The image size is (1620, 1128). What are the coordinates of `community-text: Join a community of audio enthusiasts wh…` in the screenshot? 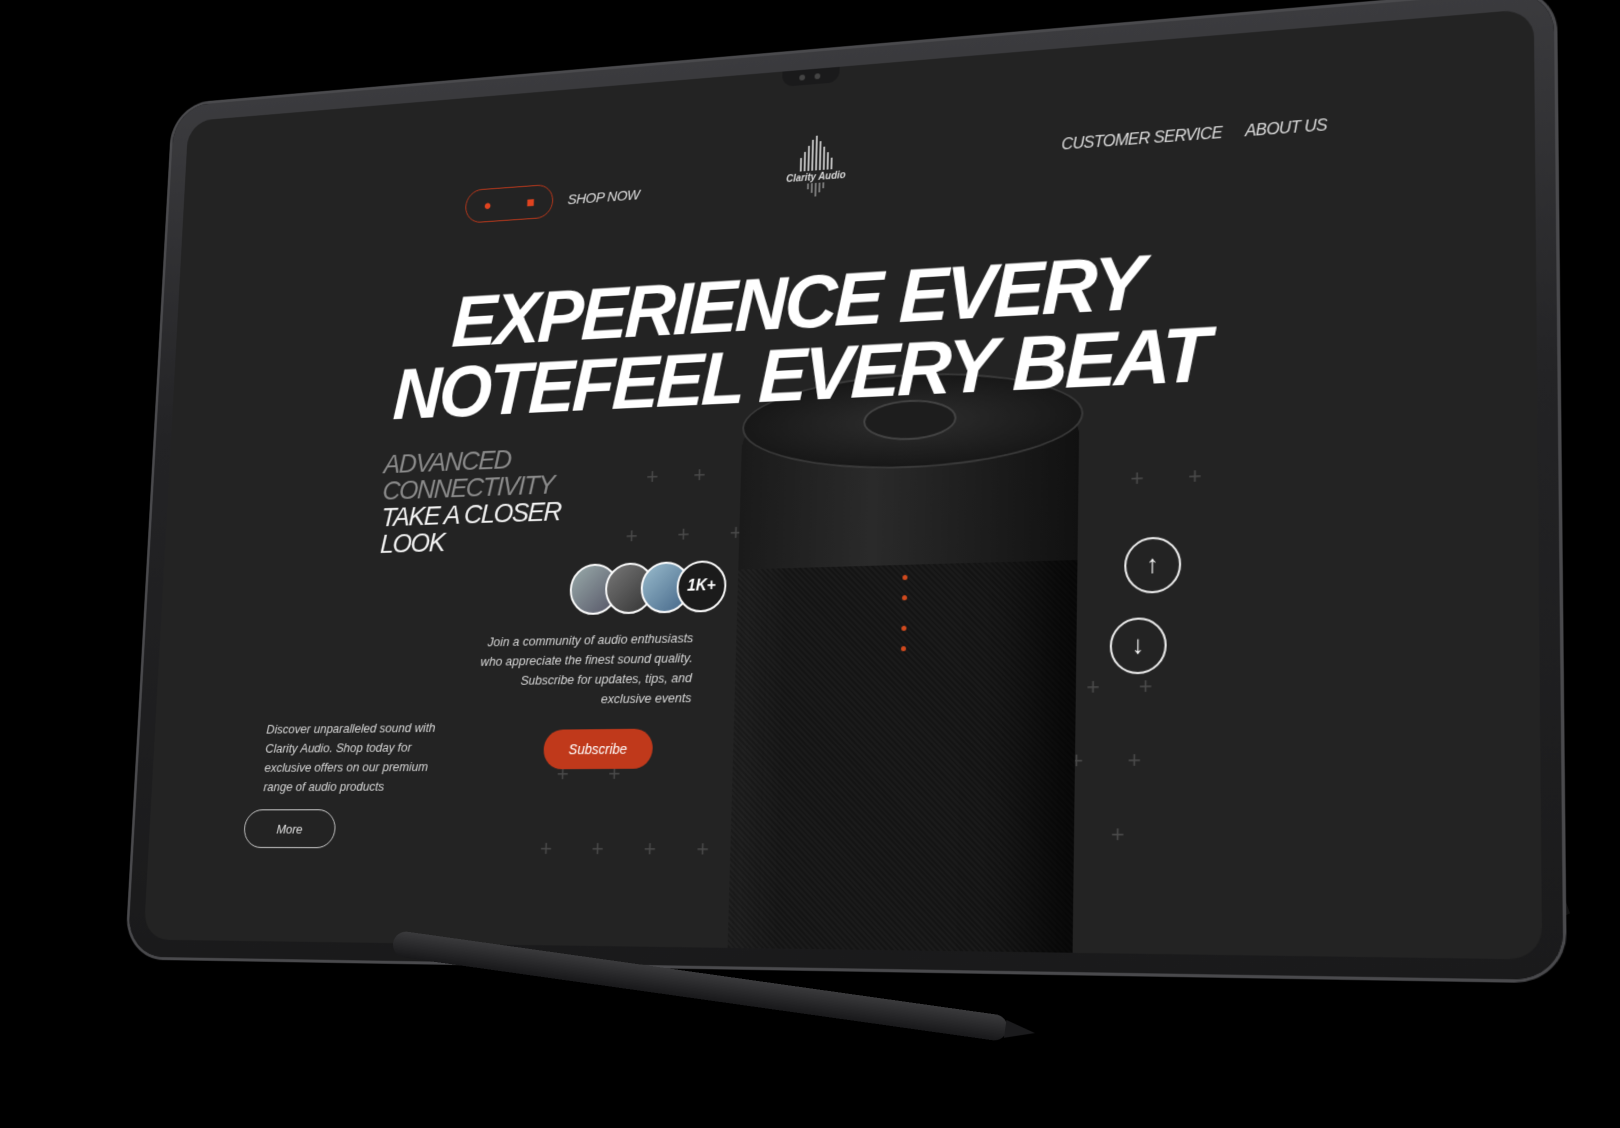 It's located at (587, 668).